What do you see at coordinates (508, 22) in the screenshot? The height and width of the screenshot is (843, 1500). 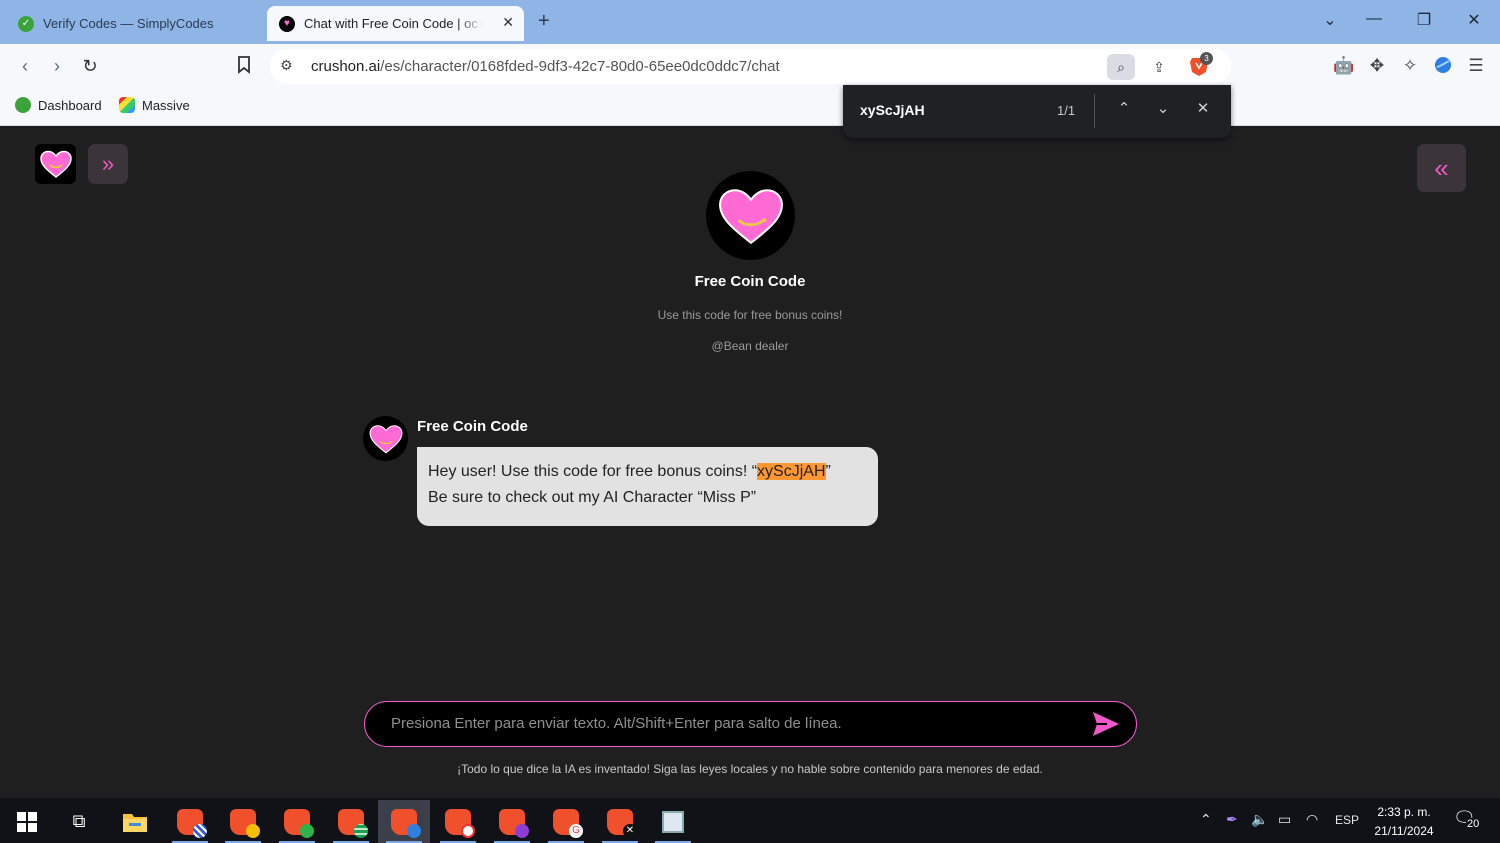 I see `close-tab-icon: ✕` at bounding box center [508, 22].